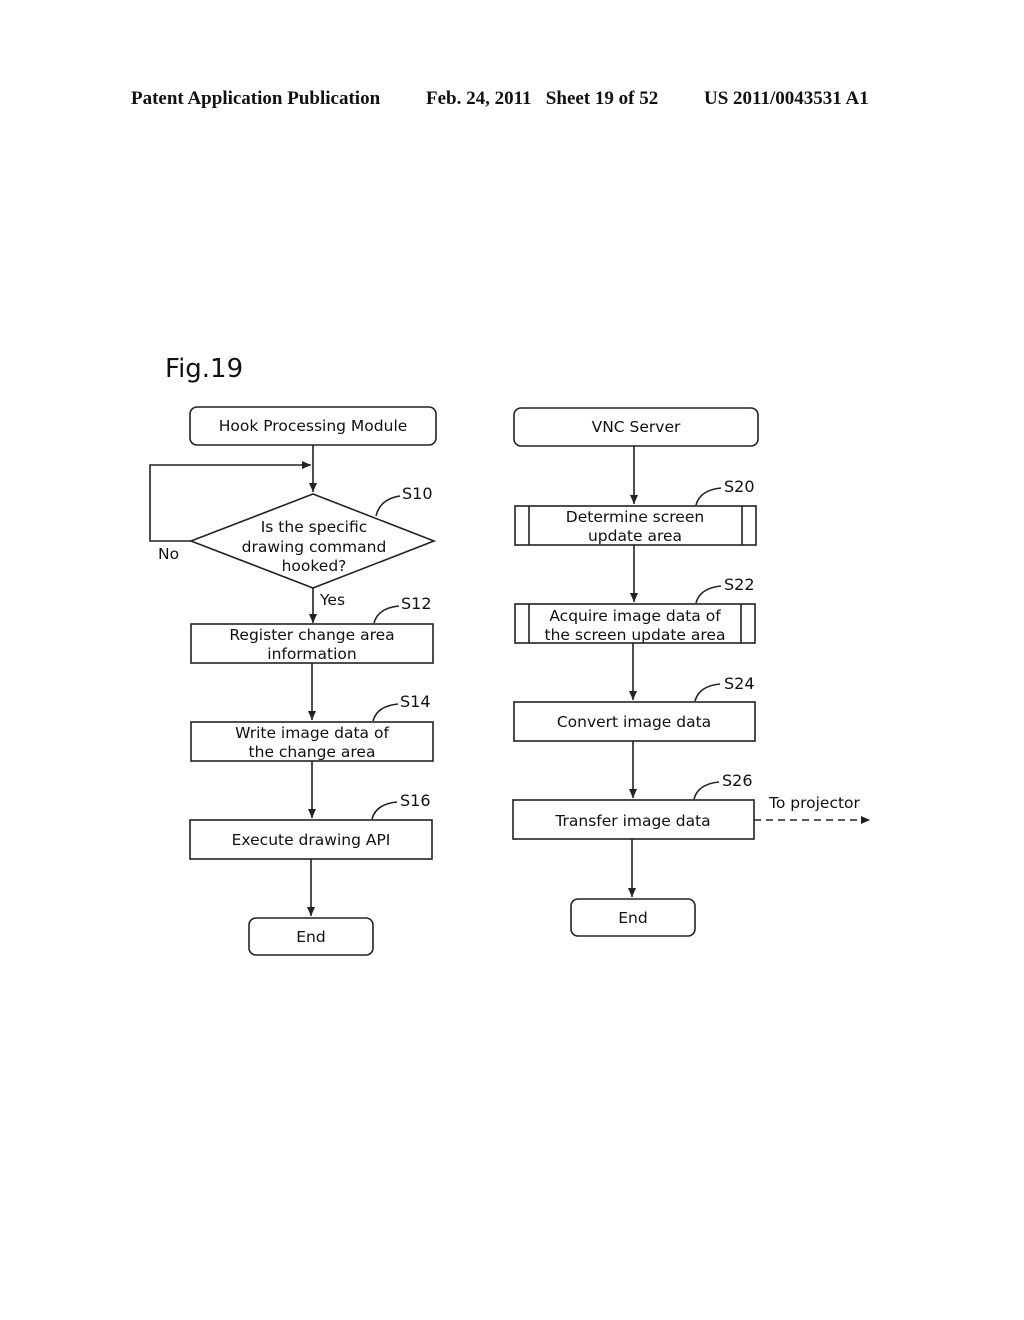 The image size is (1024, 1320). What do you see at coordinates (706, 790) in the screenshot?
I see `s26-leader` at bounding box center [706, 790].